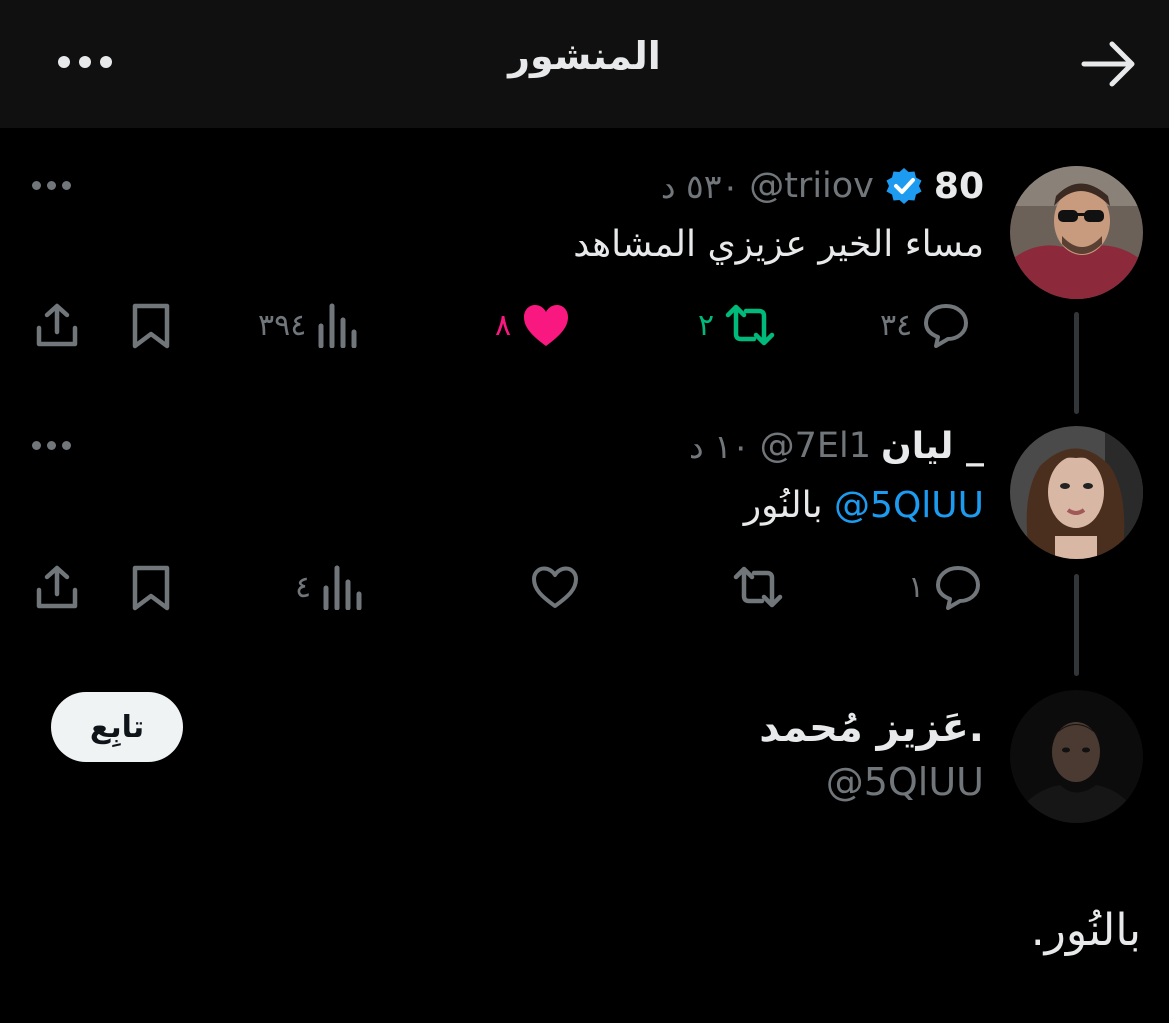 The image size is (1169, 1023). Describe the element at coordinates (706, 325) in the screenshot. I see `repost-count: ٢` at that location.